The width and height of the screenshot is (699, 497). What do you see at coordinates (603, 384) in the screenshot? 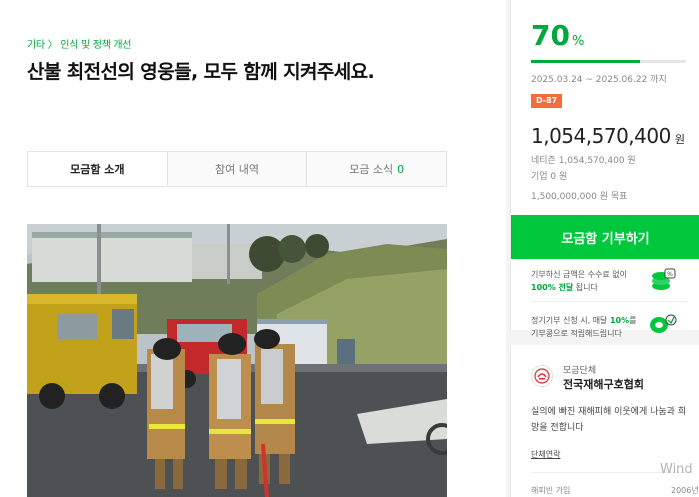
I see `organization-name: 전국재해구호협회` at bounding box center [603, 384].